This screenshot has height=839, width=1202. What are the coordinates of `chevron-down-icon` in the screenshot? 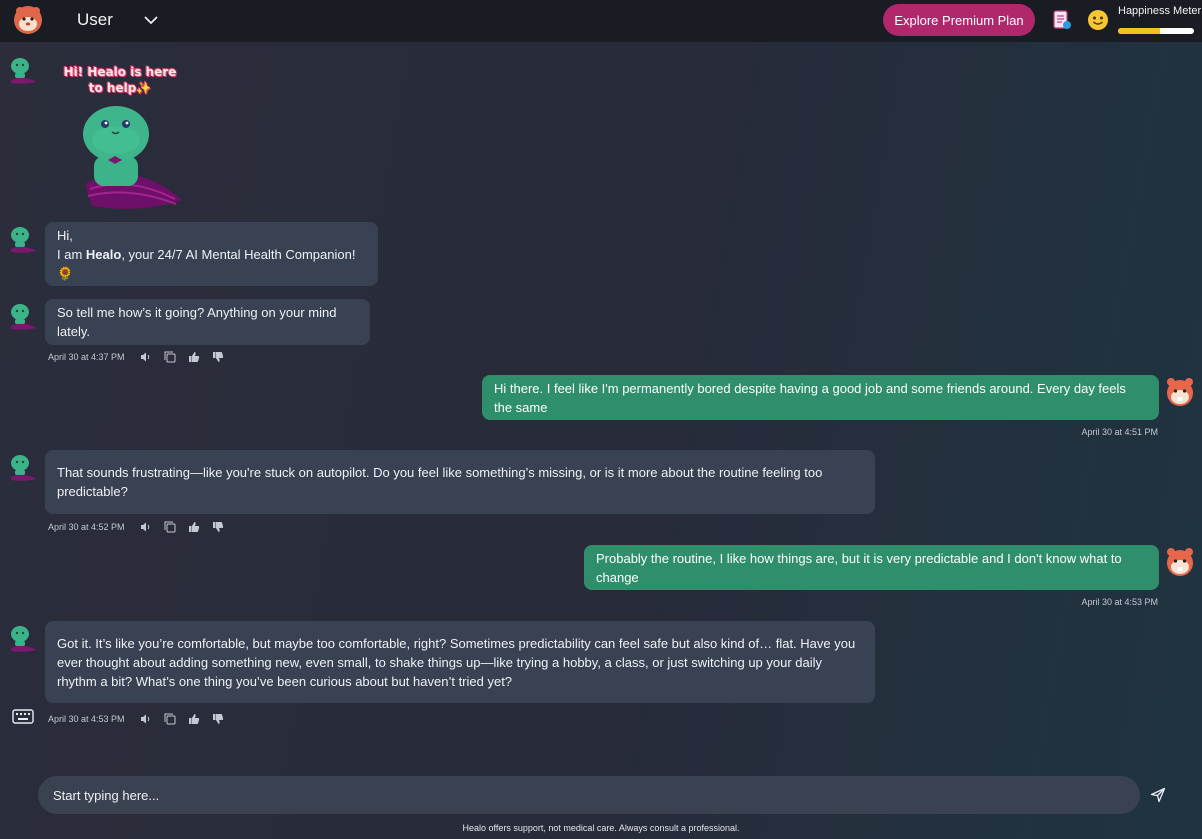 It's located at (151, 20).